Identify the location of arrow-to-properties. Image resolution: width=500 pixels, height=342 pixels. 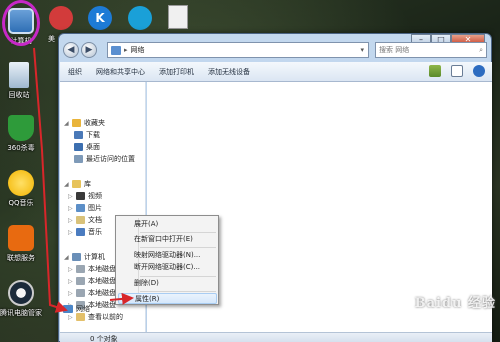
(121, 298).